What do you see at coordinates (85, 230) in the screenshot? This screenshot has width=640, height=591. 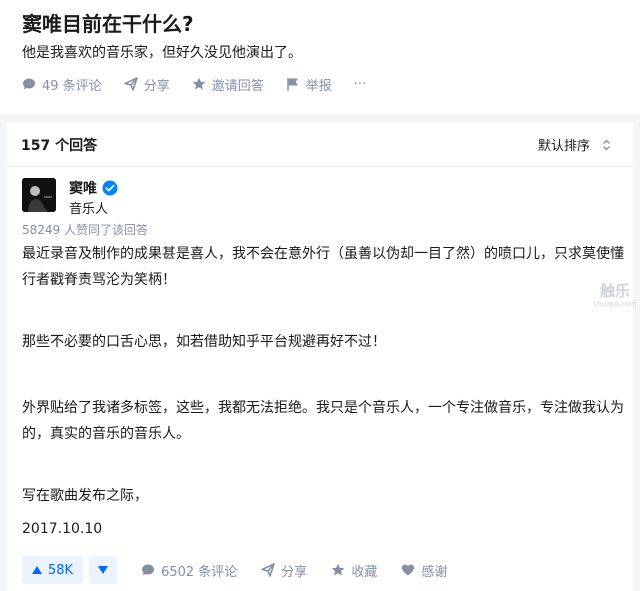 I see `vote-count-meta: 58249 人赞同了该回答` at bounding box center [85, 230].